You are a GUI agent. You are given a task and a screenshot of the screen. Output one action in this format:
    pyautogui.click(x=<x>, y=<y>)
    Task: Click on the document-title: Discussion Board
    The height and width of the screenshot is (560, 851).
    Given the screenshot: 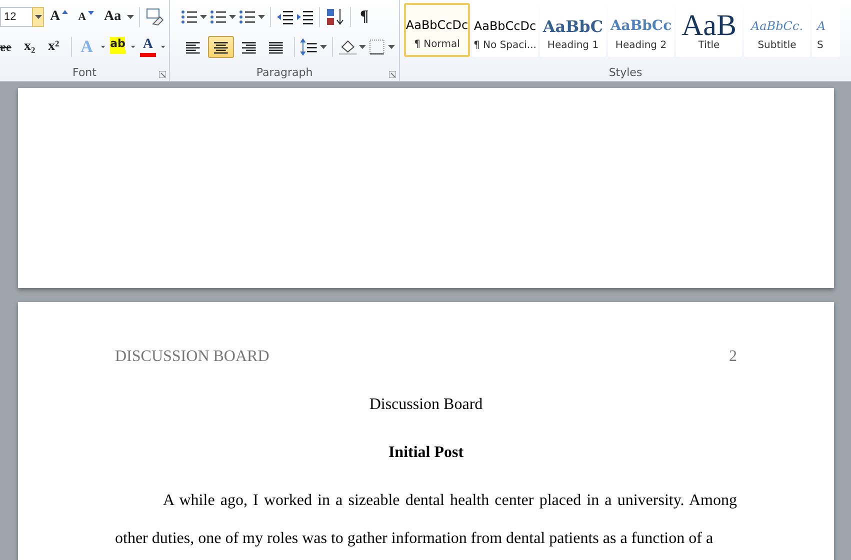 What is the action you would take?
    pyautogui.click(x=426, y=405)
    